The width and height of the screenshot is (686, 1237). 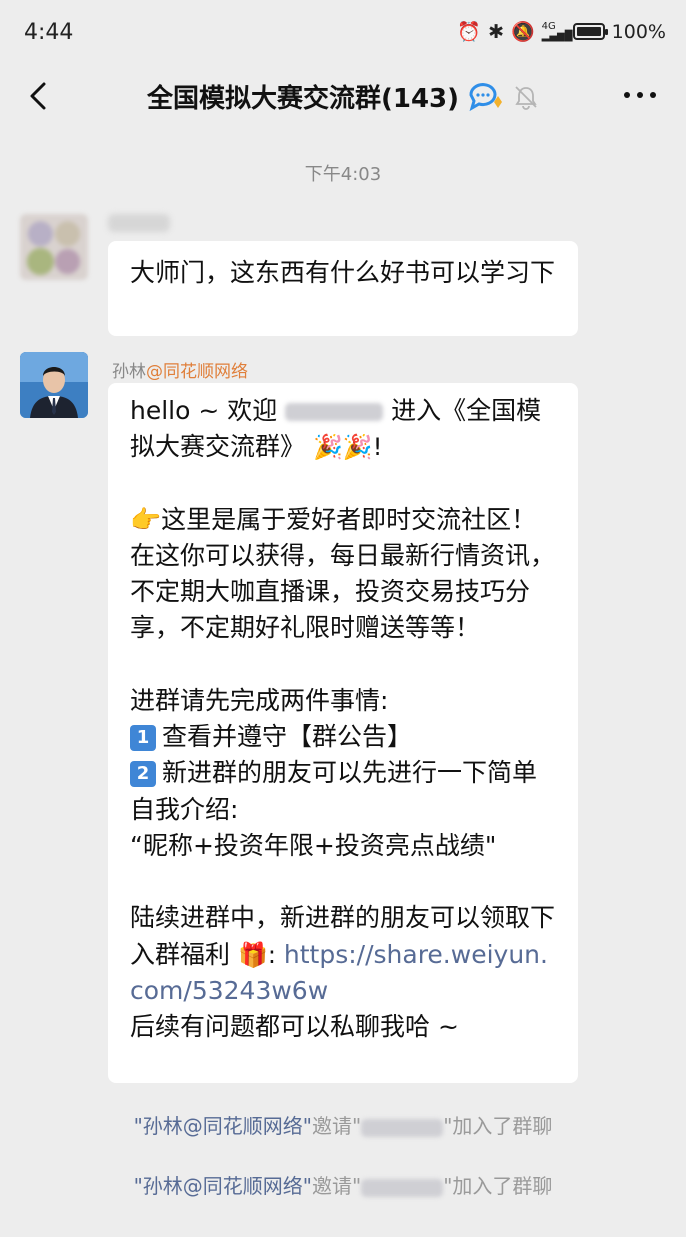 I want to click on message-text: 大师门，这东西有什么好书可以学习下, so click(x=343, y=272).